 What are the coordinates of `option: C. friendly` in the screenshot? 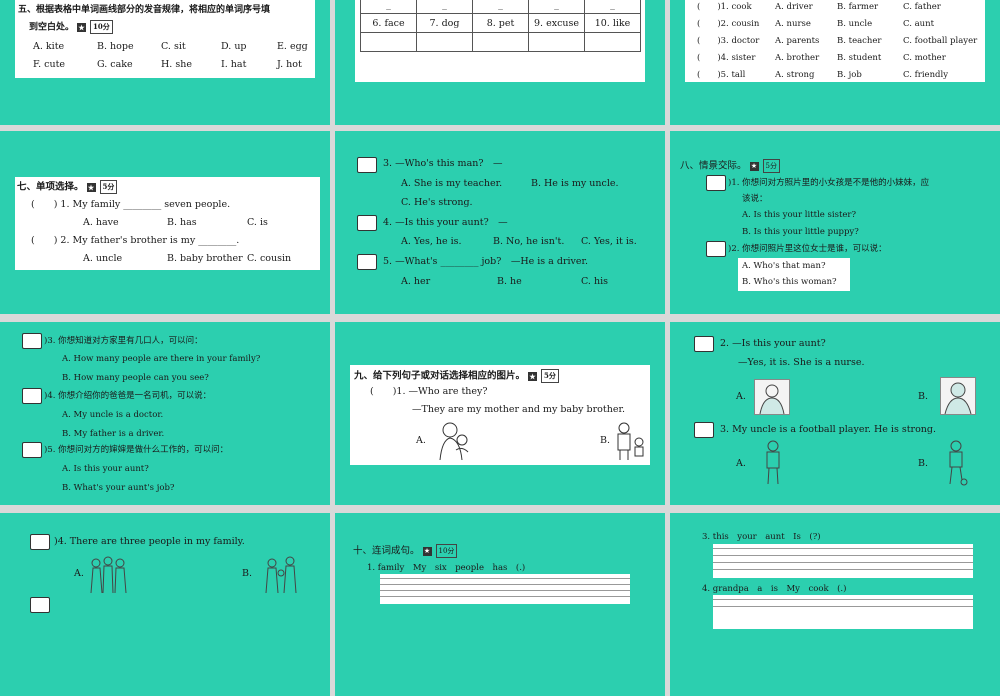 It's located at (925, 75).